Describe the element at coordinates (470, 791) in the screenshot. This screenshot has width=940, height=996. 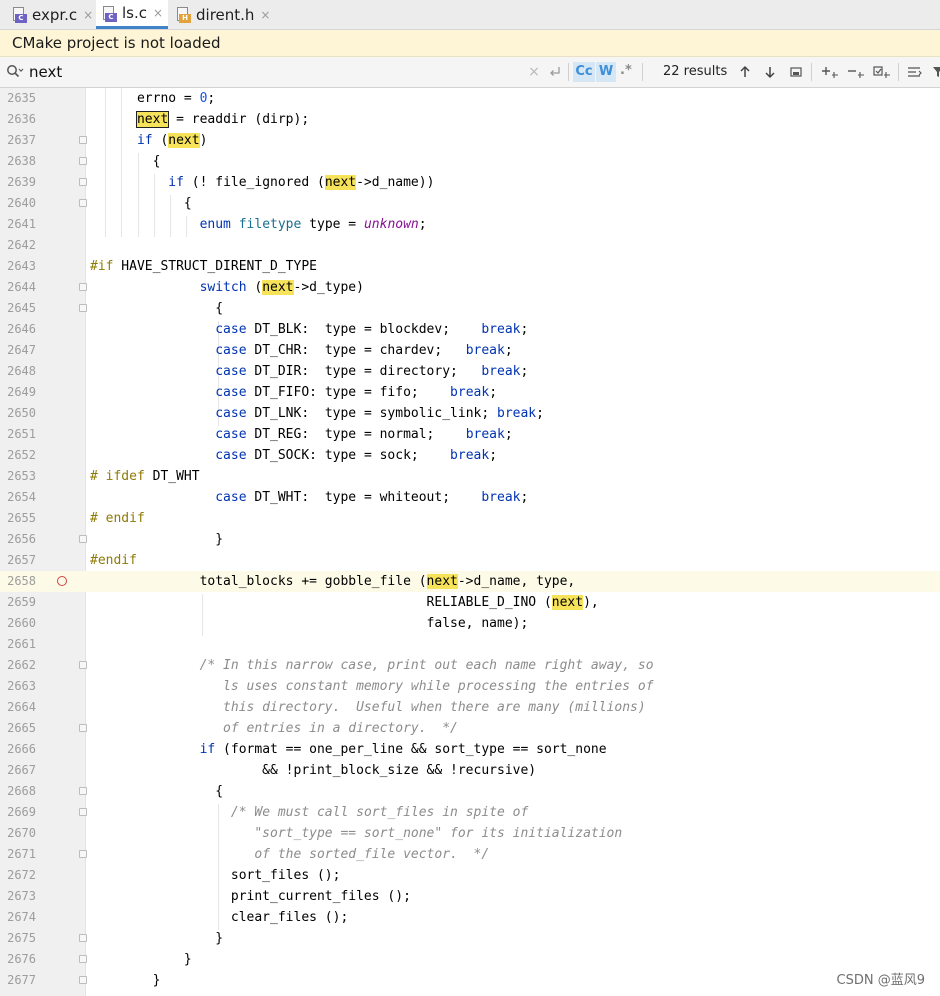
I see `code-line: 2668 {` at that location.